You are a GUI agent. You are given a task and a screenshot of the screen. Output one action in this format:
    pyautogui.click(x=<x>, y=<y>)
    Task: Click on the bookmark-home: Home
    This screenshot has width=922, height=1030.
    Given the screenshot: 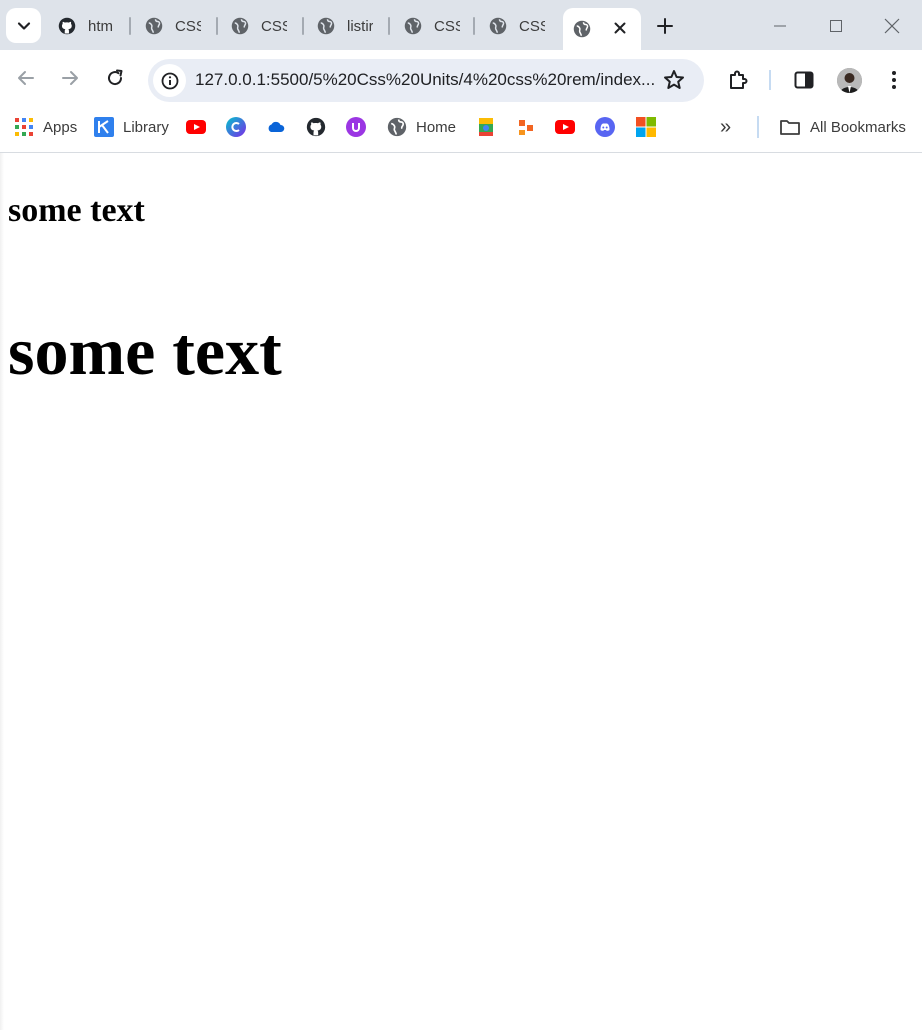 What is the action you would take?
    pyautogui.click(x=421, y=127)
    